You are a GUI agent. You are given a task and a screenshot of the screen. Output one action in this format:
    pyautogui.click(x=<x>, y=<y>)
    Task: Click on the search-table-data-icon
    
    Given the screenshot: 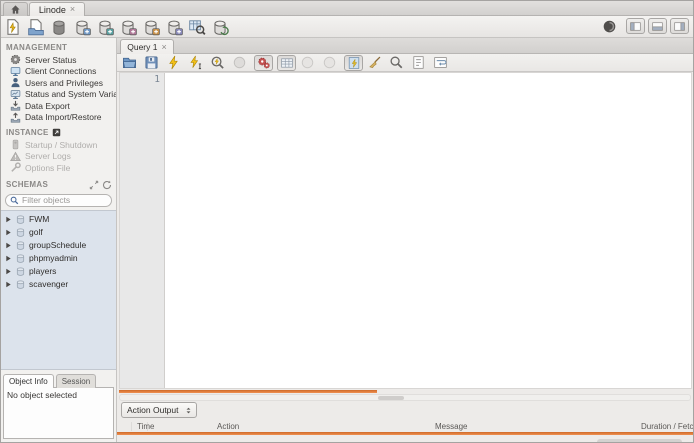 What is the action you would take?
    pyautogui.click(x=197, y=27)
    